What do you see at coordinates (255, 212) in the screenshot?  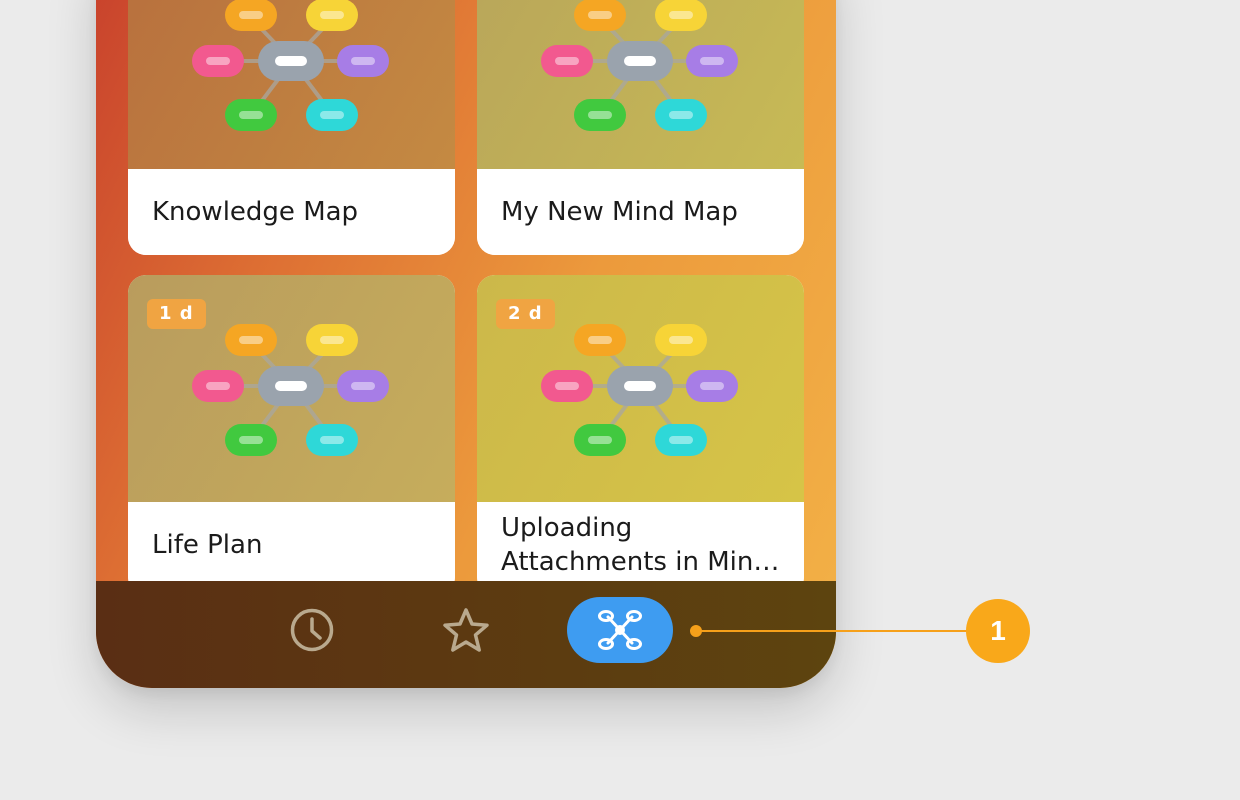 I see `card-title: Knowledge Map` at bounding box center [255, 212].